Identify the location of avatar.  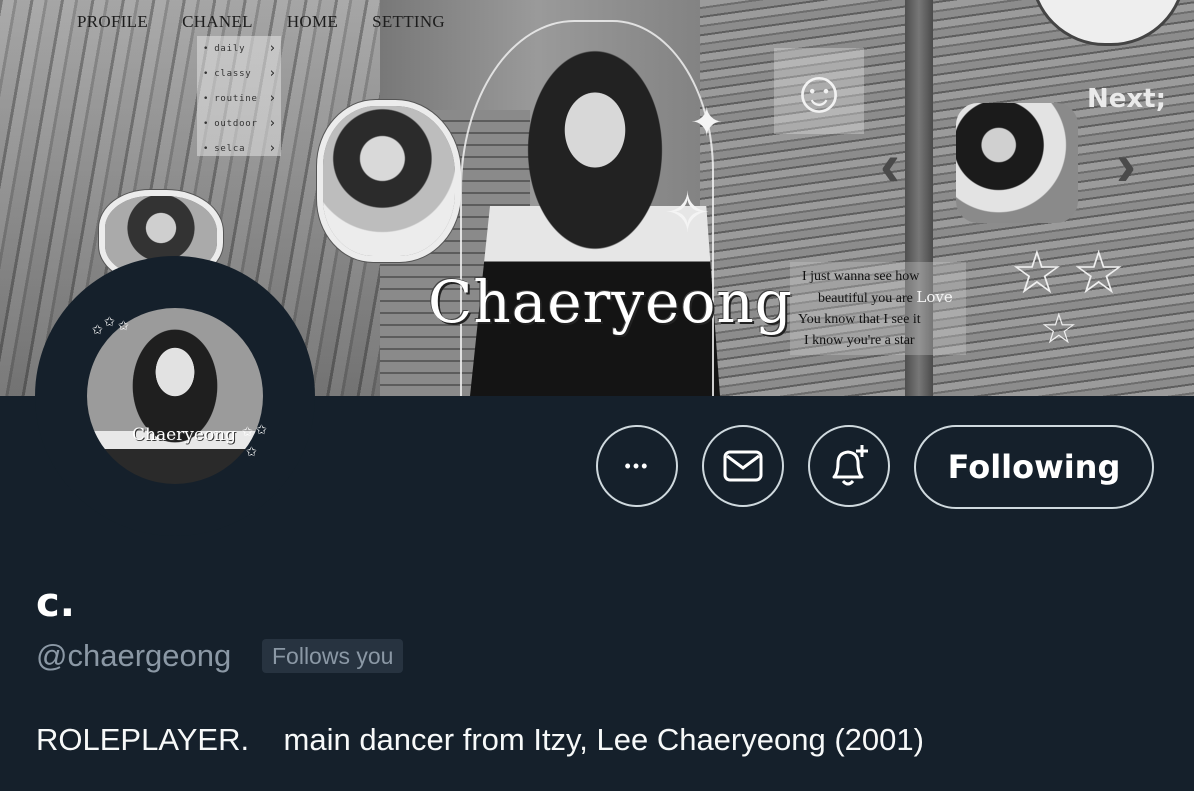
(175, 396).